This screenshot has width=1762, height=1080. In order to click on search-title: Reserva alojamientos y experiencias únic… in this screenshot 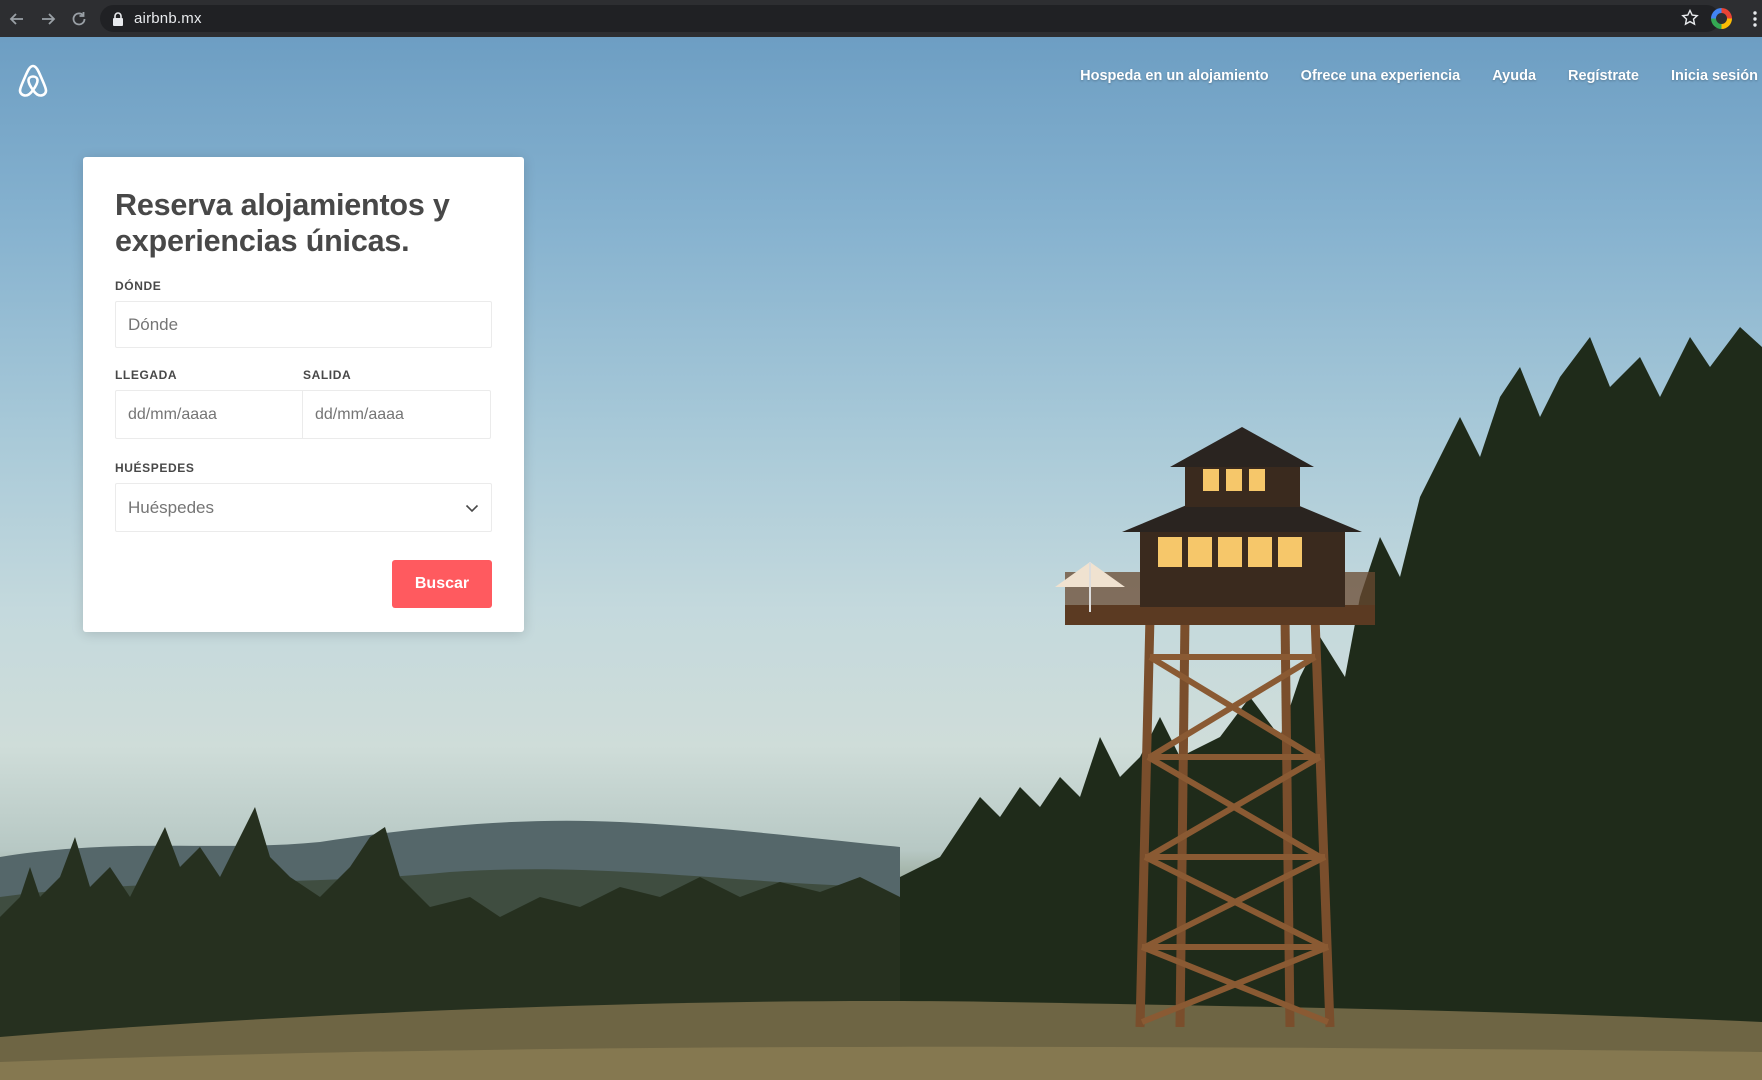, I will do `click(282, 223)`.